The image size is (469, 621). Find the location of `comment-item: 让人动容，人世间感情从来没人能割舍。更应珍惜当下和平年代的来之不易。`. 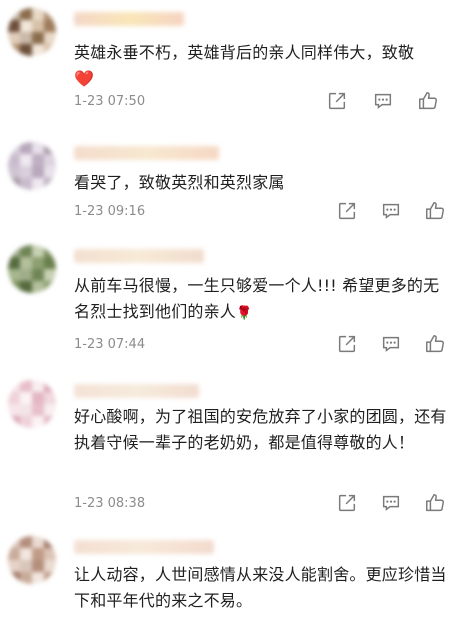

comment-item: 让人动容，人世间感情从来没人能割舍。更应珍惜当下和平年代的来之不易。 is located at coordinates (234, 578).